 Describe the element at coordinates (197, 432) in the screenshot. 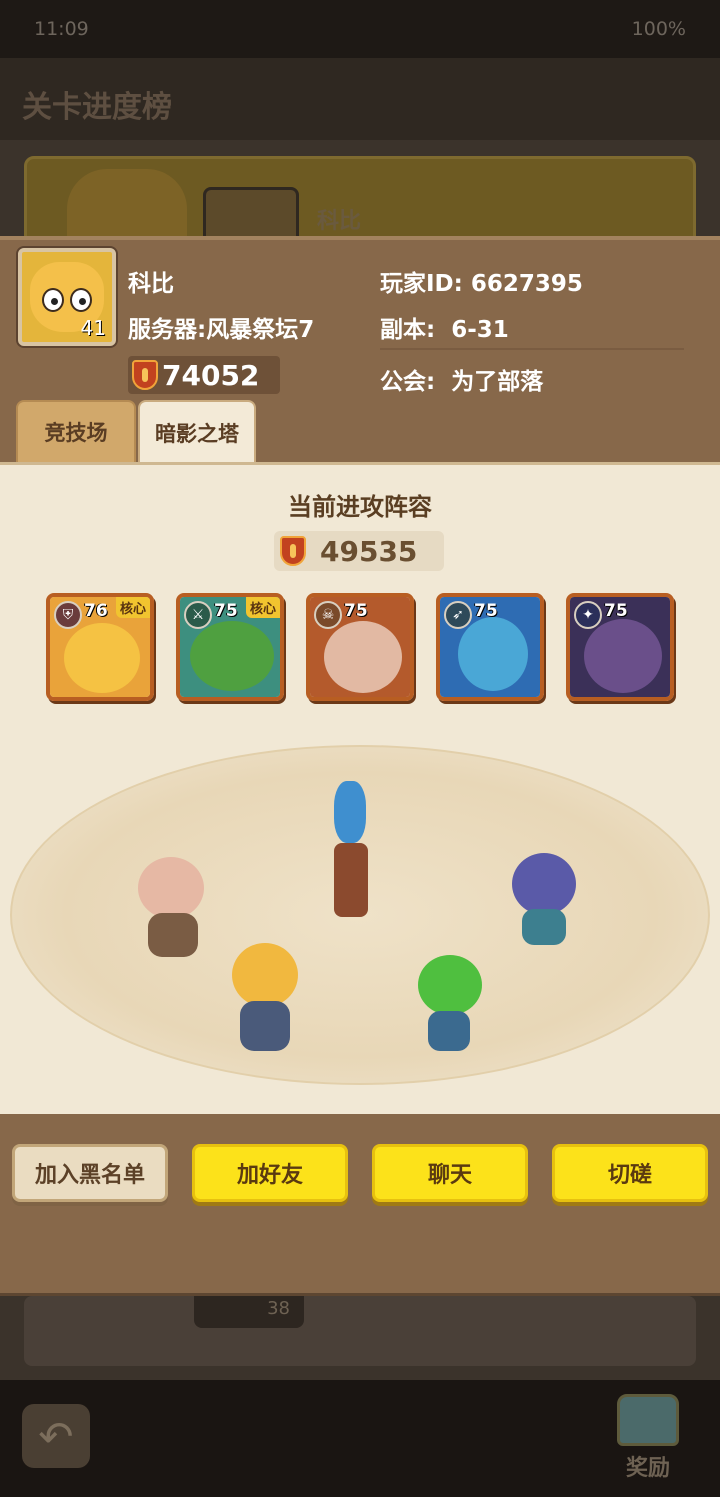

I see `tab-shadow-tower: 暗影之塔` at that location.